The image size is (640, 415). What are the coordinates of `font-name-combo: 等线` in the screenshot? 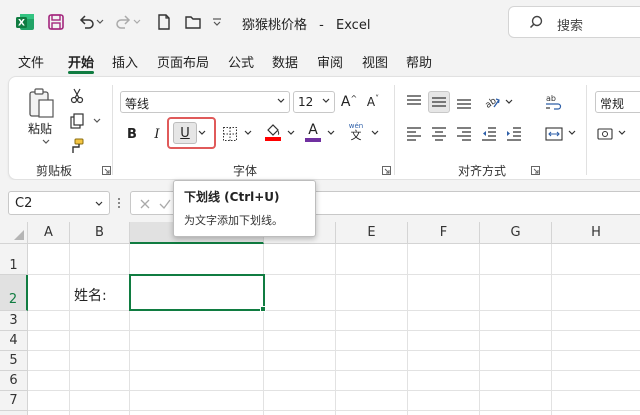 It's located at (205, 102).